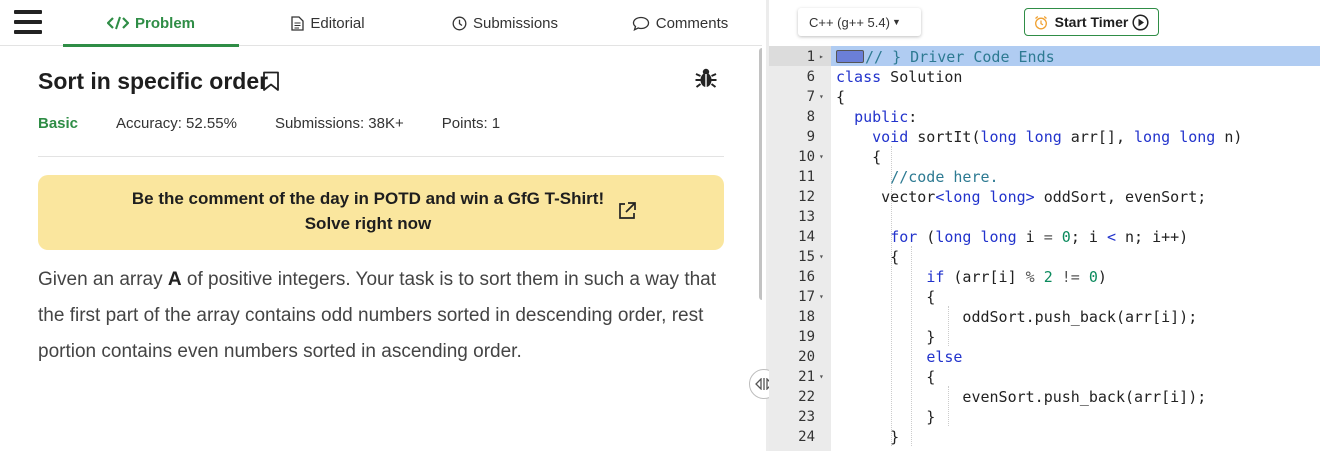  I want to click on tab-submissions: Submissions, so click(505, 23).